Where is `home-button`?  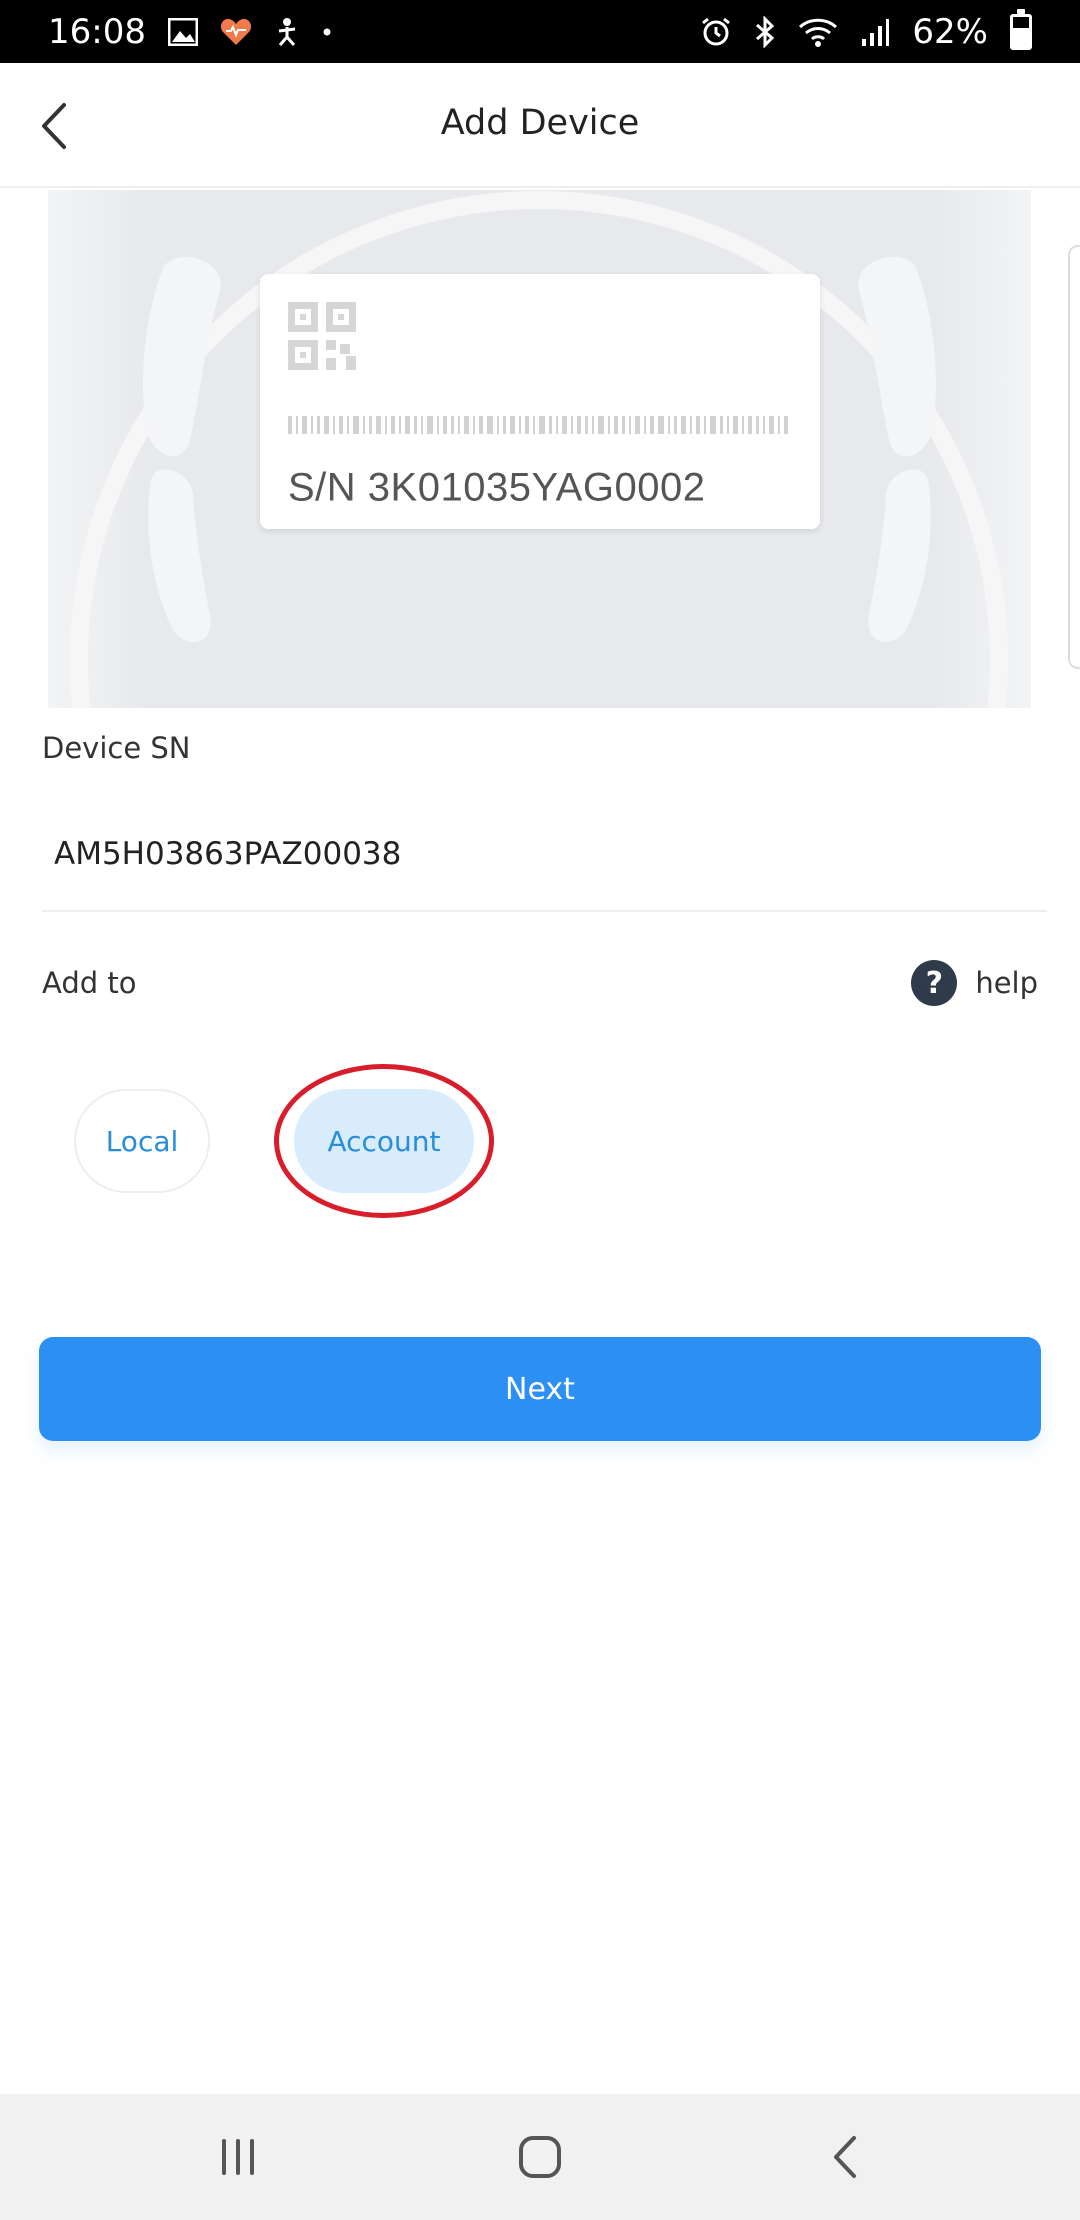
home-button is located at coordinates (540, 2157).